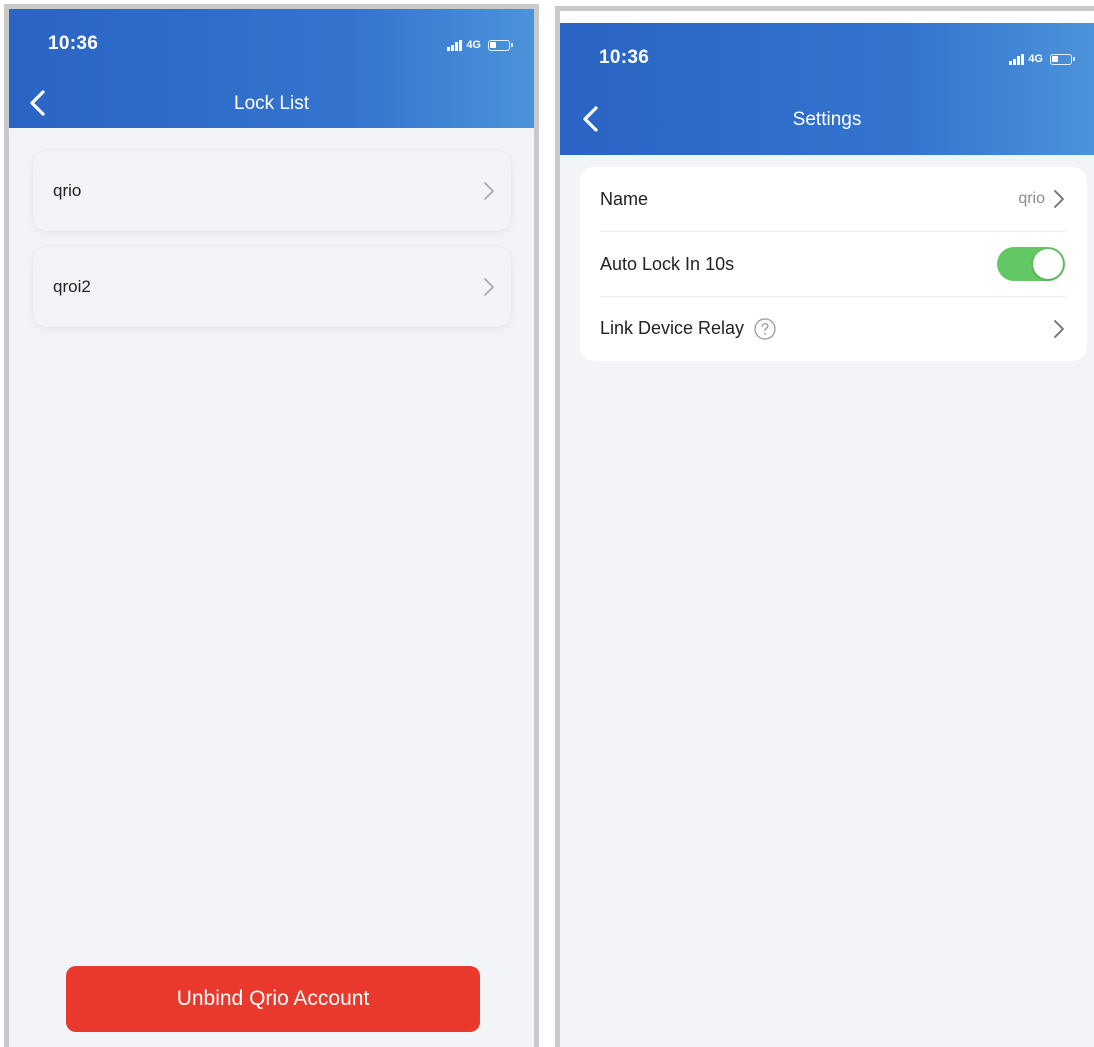  What do you see at coordinates (271, 103) in the screenshot?
I see `page-title: Lock List` at bounding box center [271, 103].